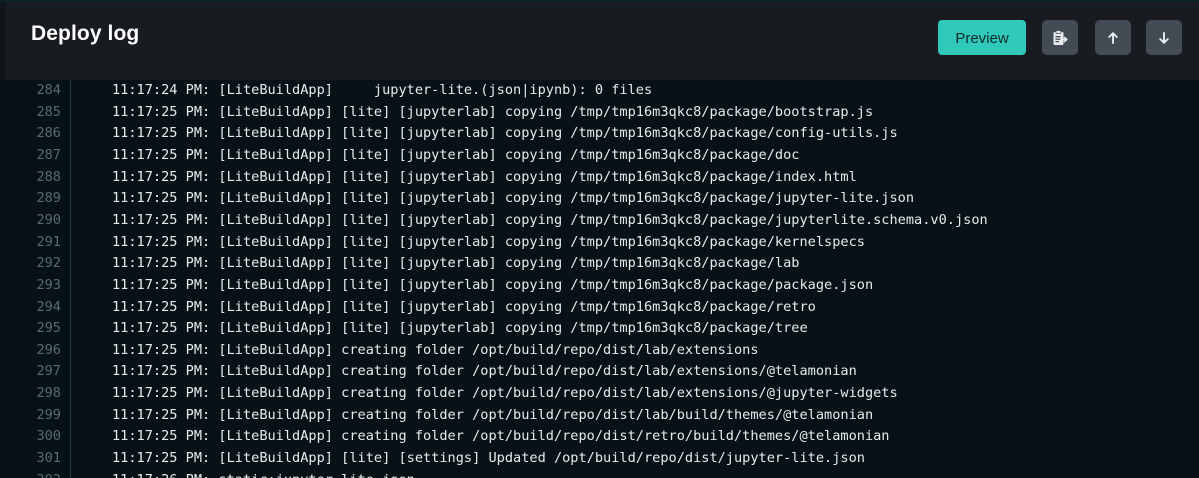 The height and width of the screenshot is (478, 1199). I want to click on preview-button: Preview, so click(982, 37).